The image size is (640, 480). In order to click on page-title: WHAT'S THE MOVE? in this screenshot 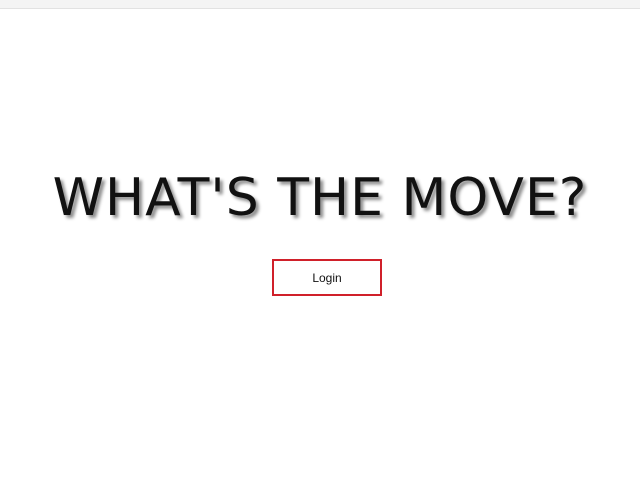, I will do `click(320, 198)`.